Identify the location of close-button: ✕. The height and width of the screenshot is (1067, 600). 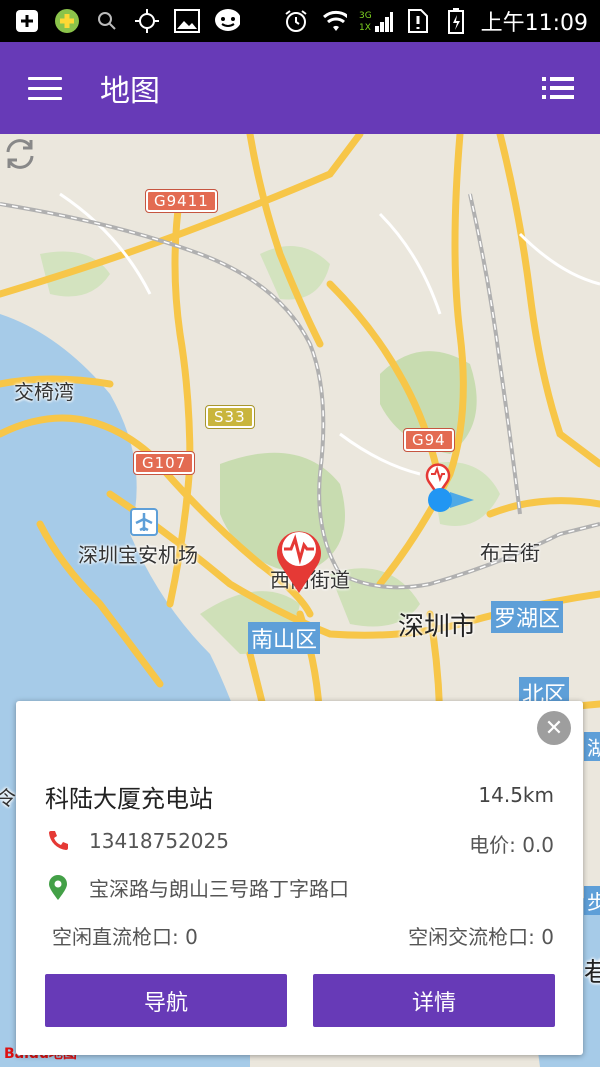
(554, 728).